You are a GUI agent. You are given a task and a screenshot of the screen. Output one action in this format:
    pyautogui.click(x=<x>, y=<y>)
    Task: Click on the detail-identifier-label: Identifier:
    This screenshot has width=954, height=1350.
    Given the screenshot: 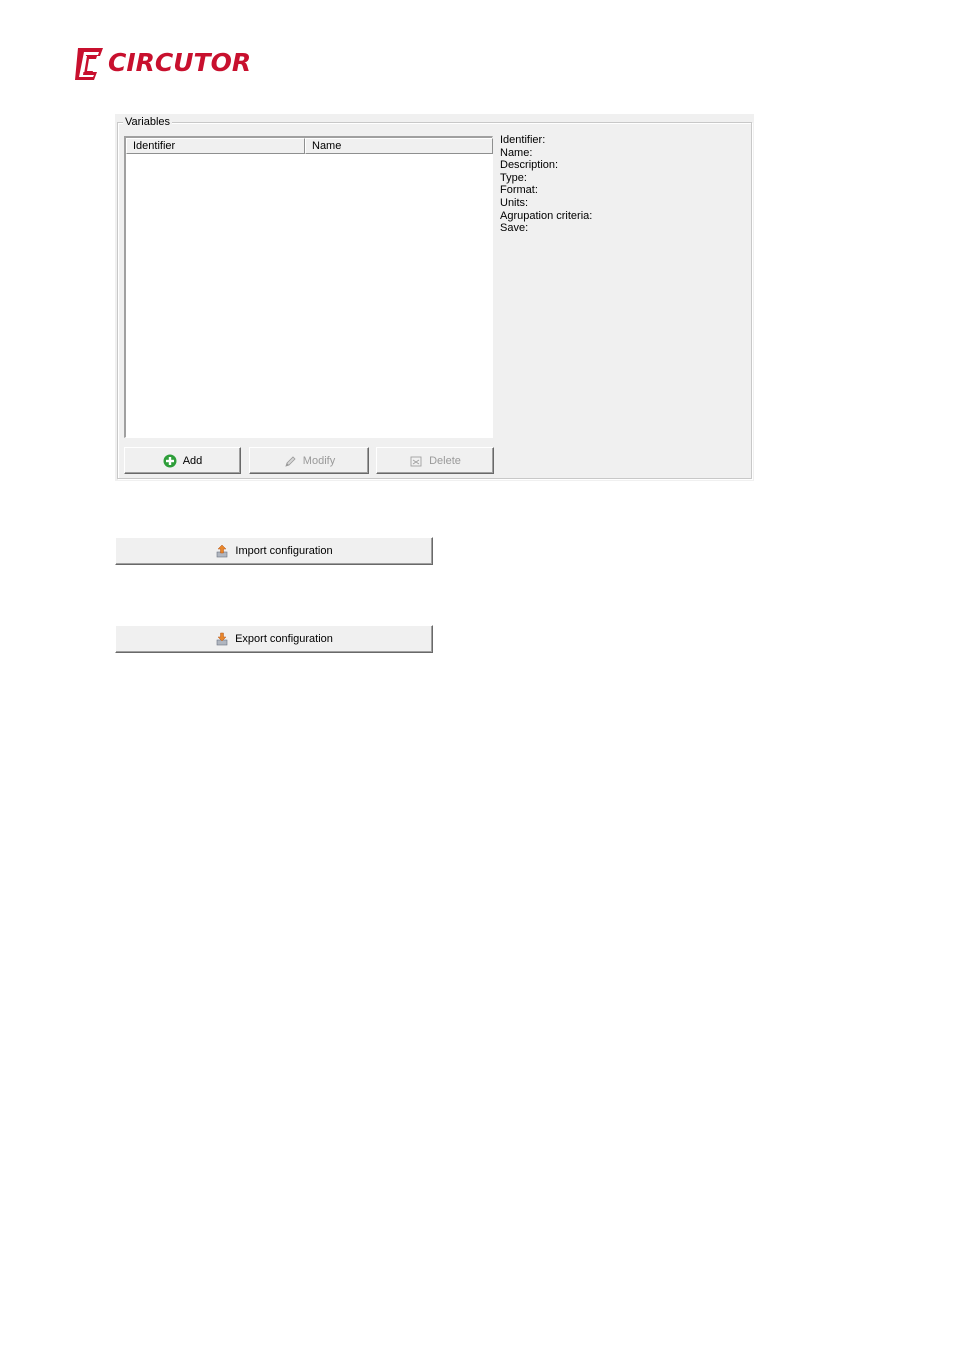 What is the action you would take?
    pyautogui.click(x=523, y=140)
    